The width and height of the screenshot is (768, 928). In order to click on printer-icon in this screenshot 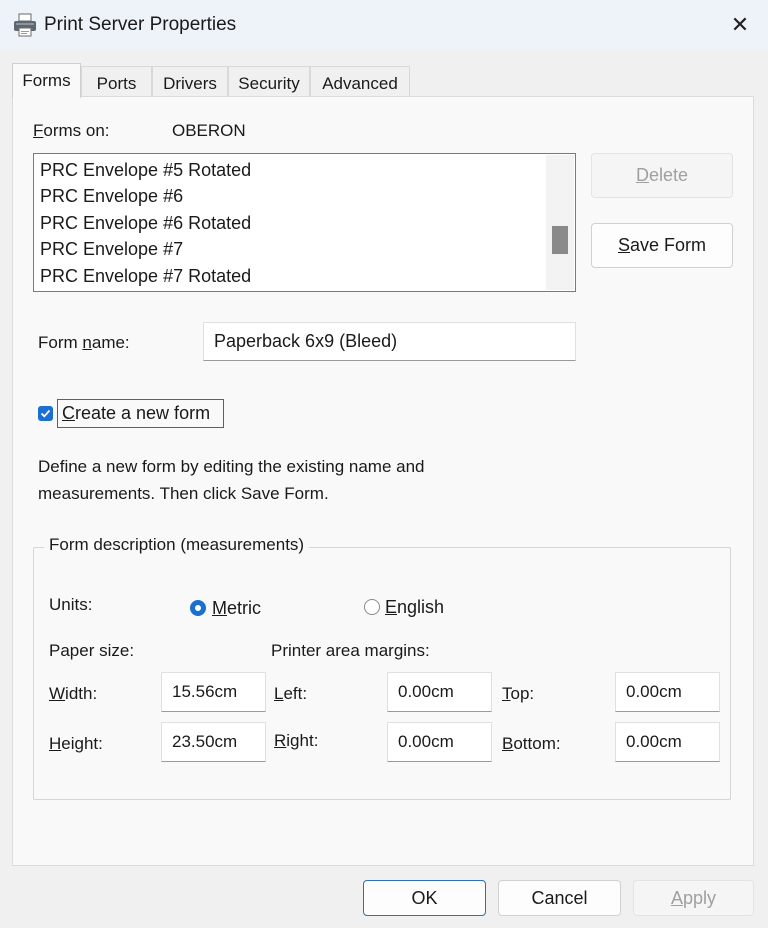, I will do `click(25, 25)`.